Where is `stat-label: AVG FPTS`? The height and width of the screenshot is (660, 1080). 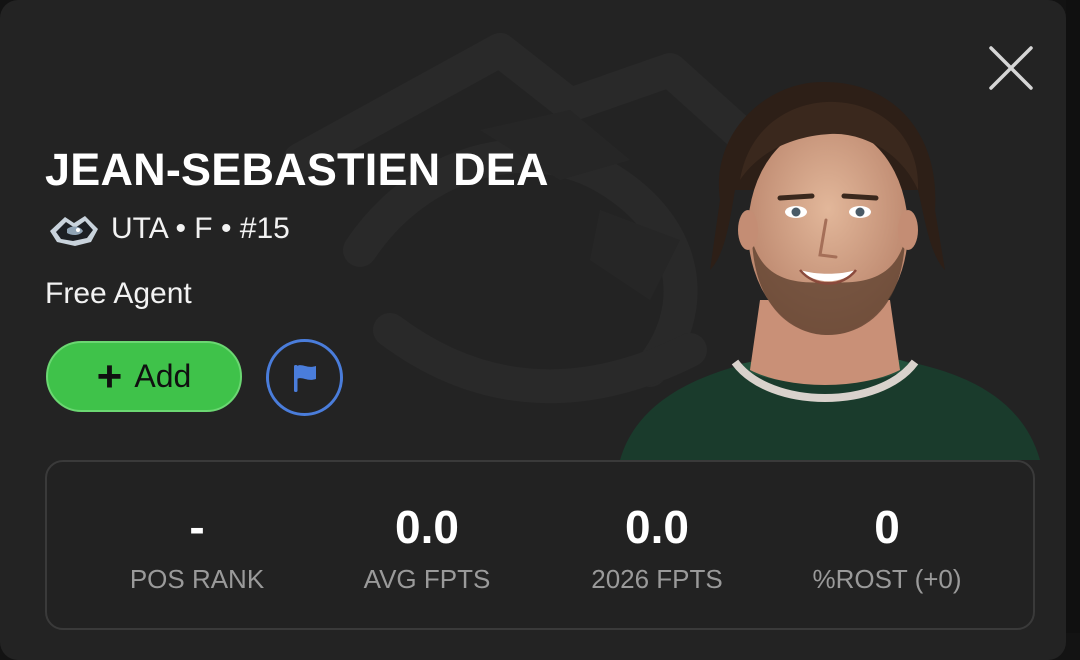 stat-label: AVG FPTS is located at coordinates (427, 579).